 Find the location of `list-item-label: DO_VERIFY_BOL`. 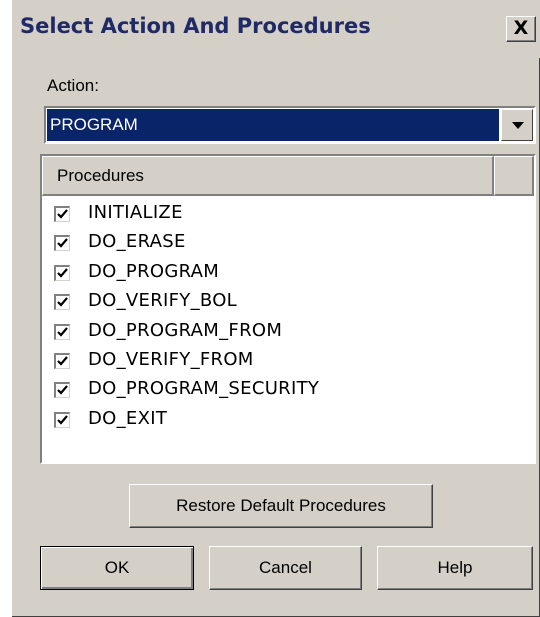

list-item-label: DO_VERIFY_BOL is located at coordinates (163, 301).